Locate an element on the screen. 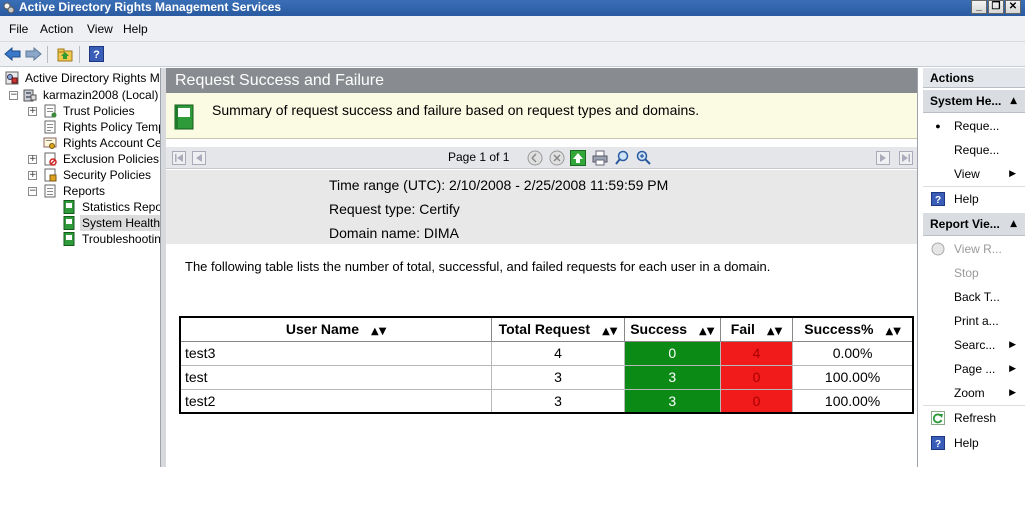 The image size is (1025, 512). last-page-button is located at coordinates (906, 158).